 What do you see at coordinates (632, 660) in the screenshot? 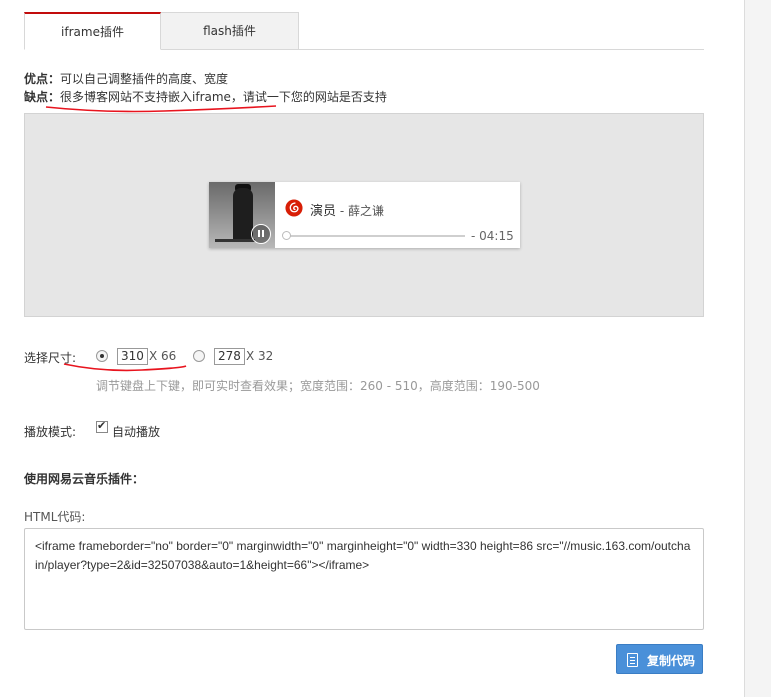
I see `copy-icon` at bounding box center [632, 660].